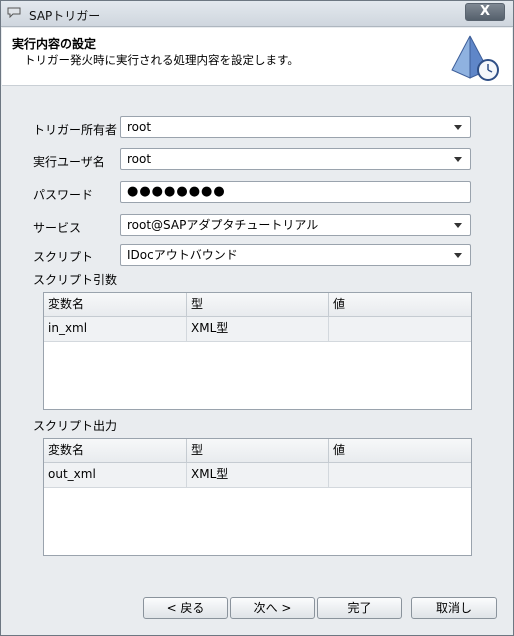 The width and height of the screenshot is (514, 636). Describe the element at coordinates (257, 14) in the screenshot. I see `title-bar: SAPトリガー X` at that location.